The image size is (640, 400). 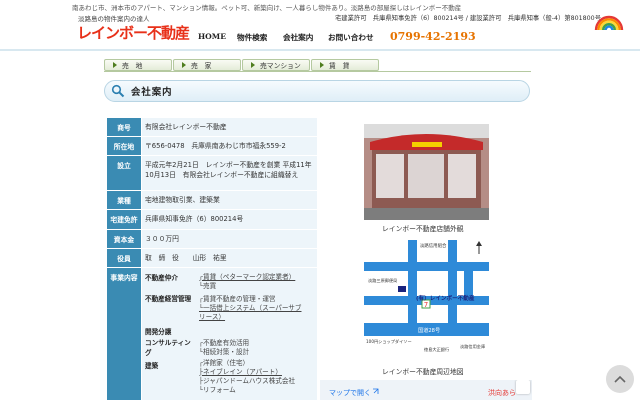 I want to click on chevron-up-icon, so click(x=620, y=379).